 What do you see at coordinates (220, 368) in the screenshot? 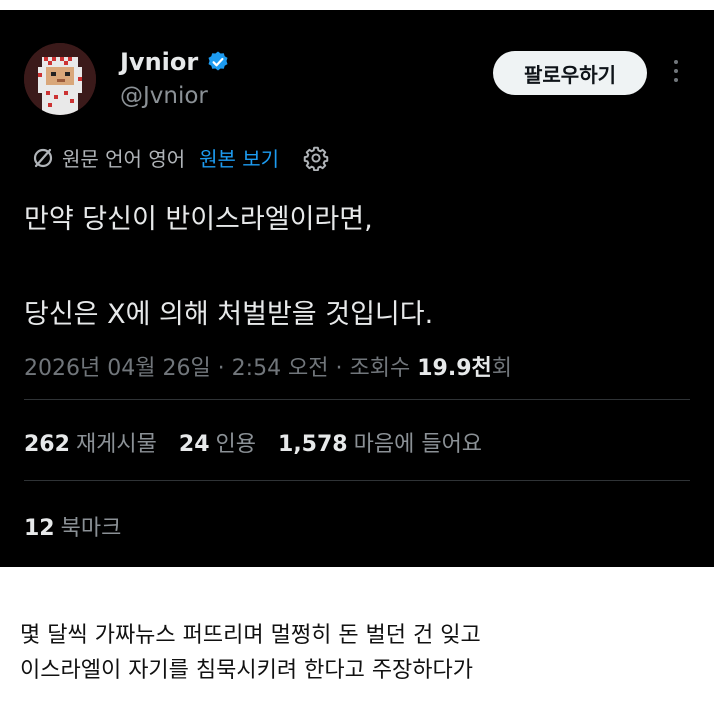
I see `tweet-datetime: 2026년 04월 26일 · 2:54 오전 · 조회수` at bounding box center [220, 368].